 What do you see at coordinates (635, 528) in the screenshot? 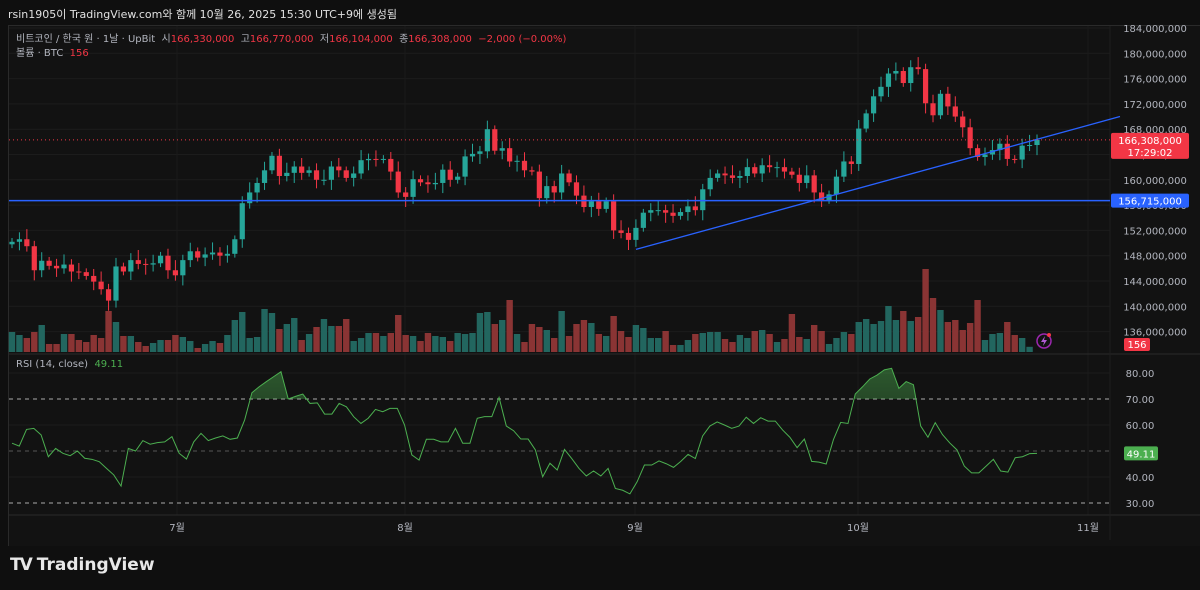
I see `time-tick-label: 9월` at bounding box center [635, 528].